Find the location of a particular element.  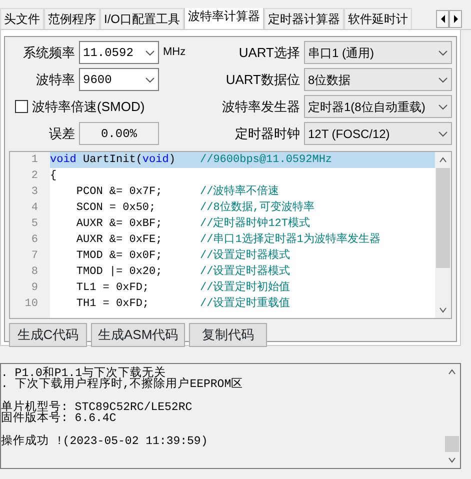

code-line: TMOD &= 0x0F; //设置定时器模式 is located at coordinates (183, 256).